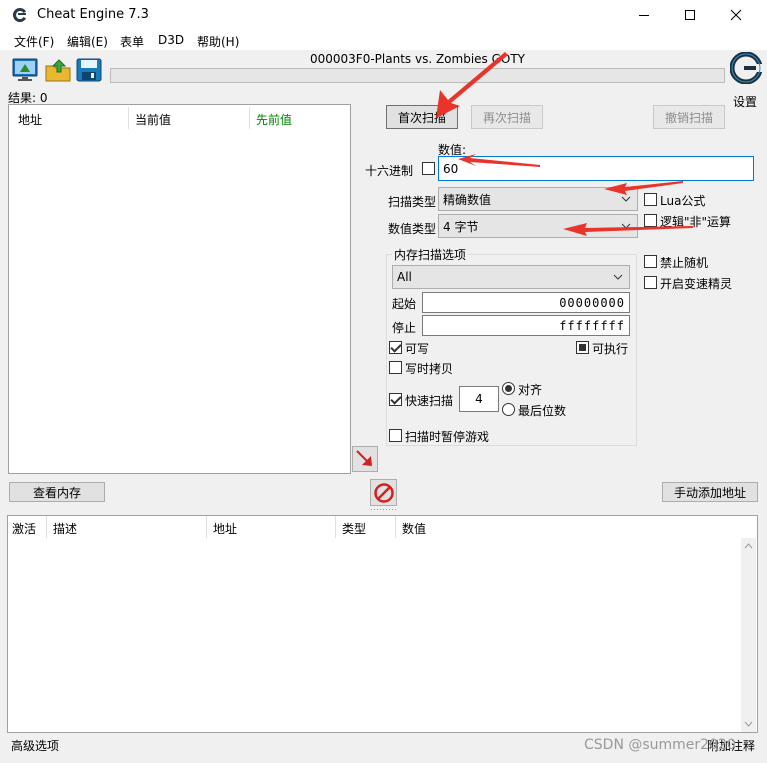 Image resolution: width=767 pixels, height=763 pixels. What do you see at coordinates (395, 435) in the screenshot?
I see `pause-game-checkbox` at bounding box center [395, 435].